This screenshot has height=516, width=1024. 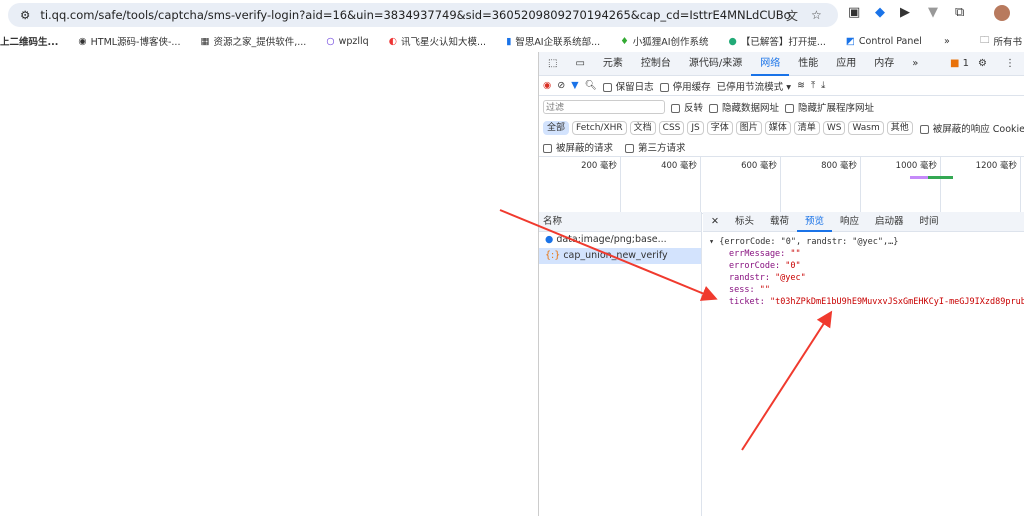 What do you see at coordinates (884, 64) in the screenshot?
I see `tab-memory: 内存` at bounding box center [884, 64].